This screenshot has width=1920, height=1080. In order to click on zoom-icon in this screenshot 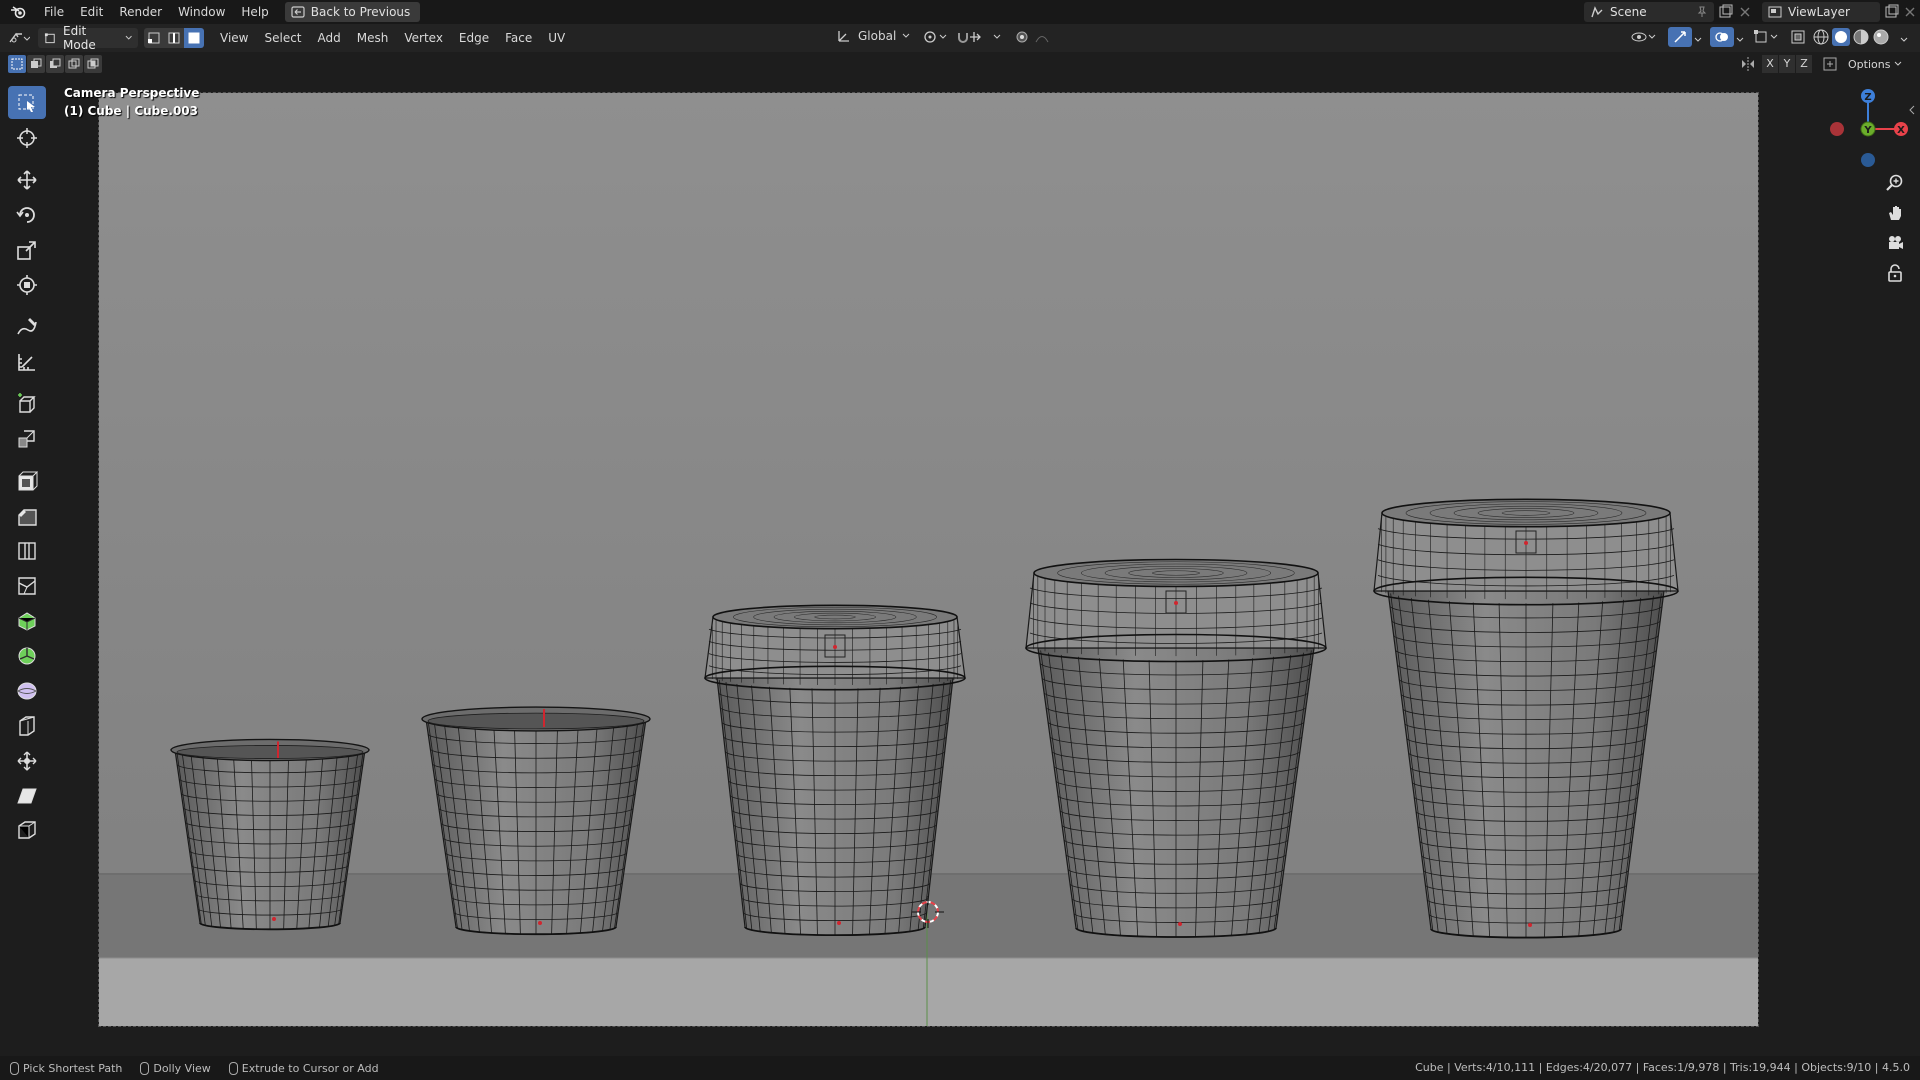, I will do `click(1894, 182)`.